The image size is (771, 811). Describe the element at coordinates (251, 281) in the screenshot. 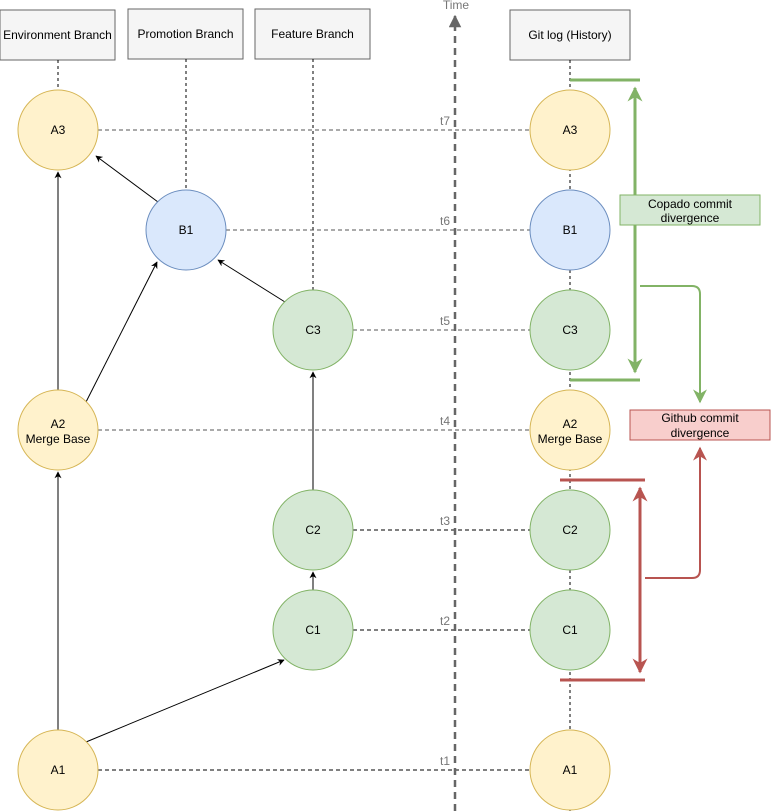

I see `edge-c3-to-b1` at that location.